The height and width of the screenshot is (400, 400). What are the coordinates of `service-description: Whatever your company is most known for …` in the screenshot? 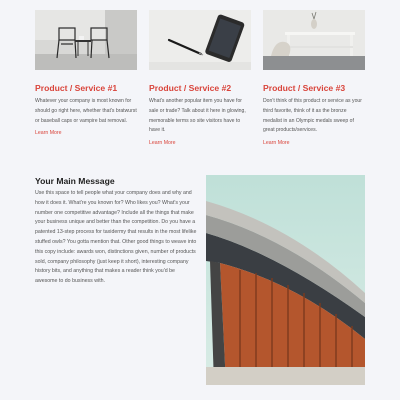 It's located at (86, 111).